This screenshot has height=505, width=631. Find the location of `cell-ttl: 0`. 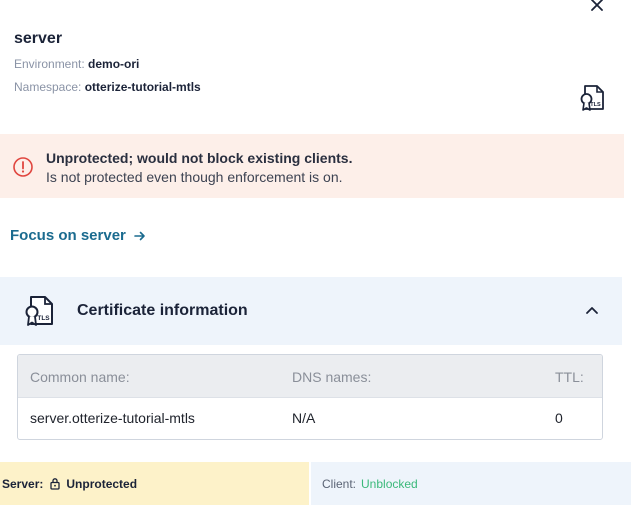

cell-ttl: 0 is located at coordinates (559, 418).